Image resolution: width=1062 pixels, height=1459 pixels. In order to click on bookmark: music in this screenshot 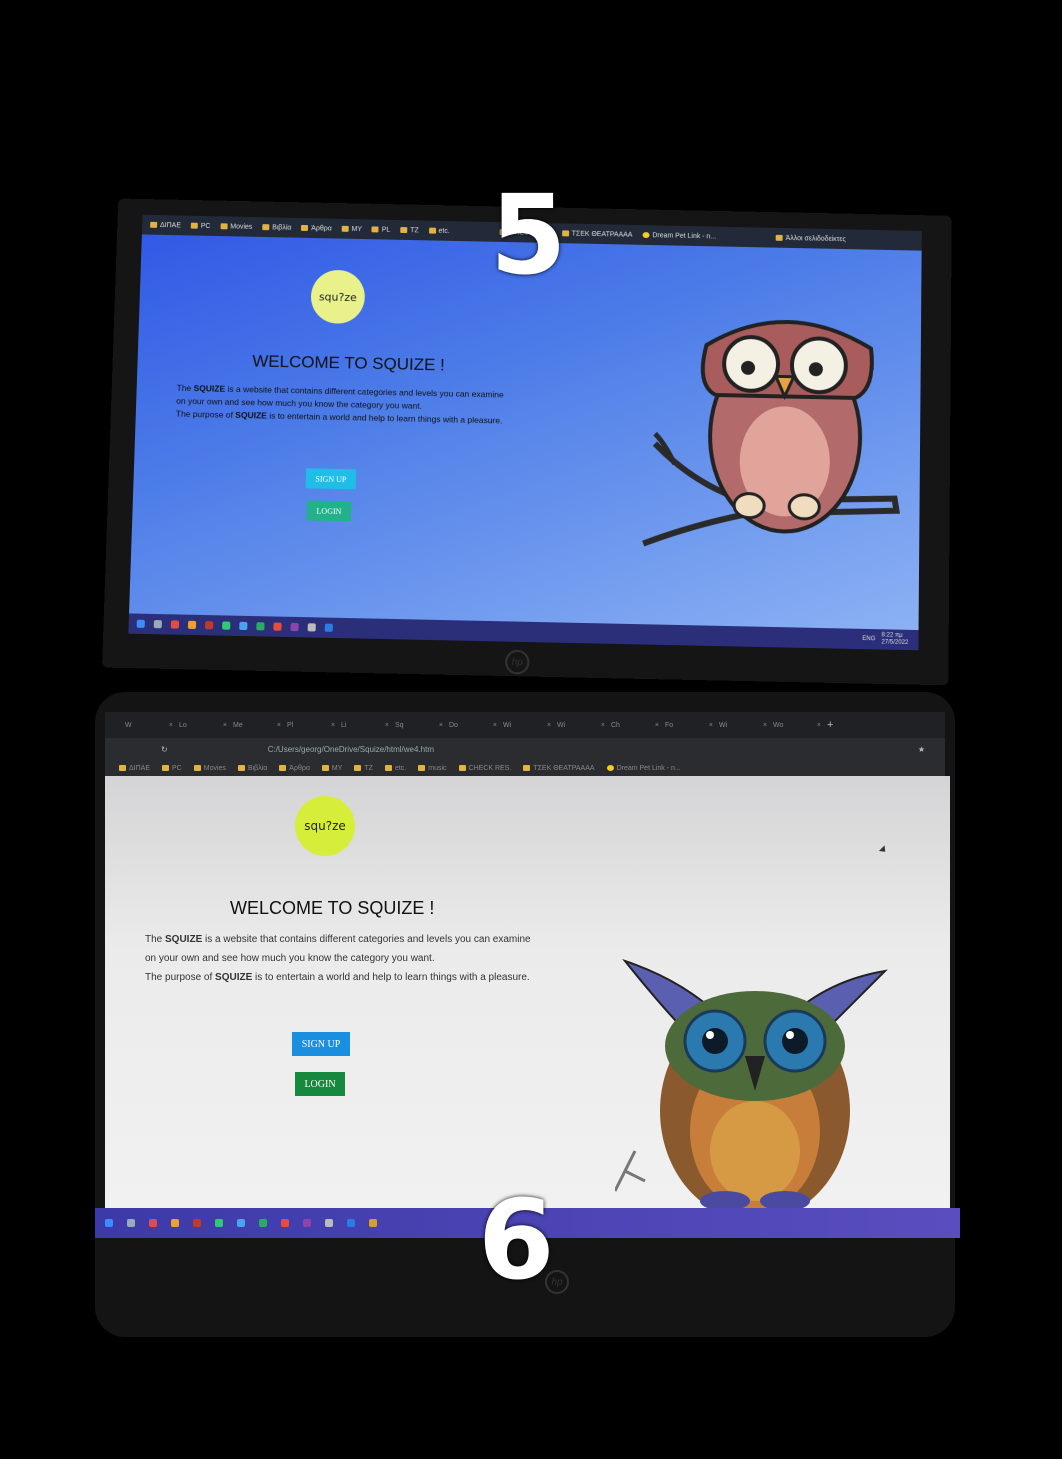, I will do `click(432, 768)`.